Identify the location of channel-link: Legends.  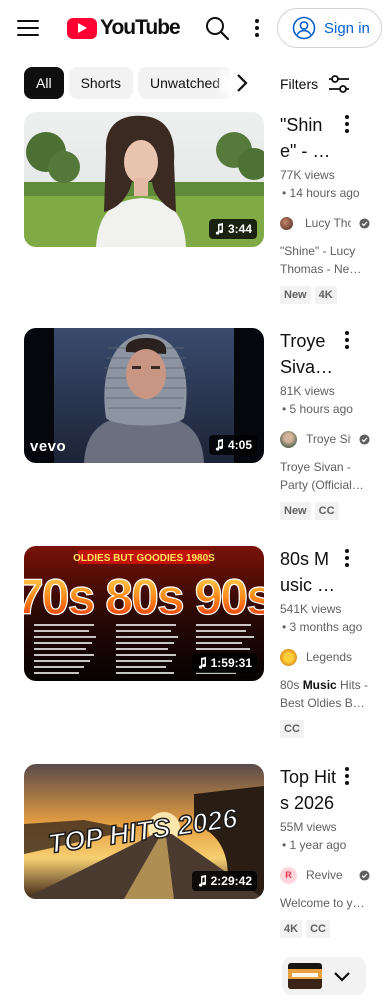
(325, 657).